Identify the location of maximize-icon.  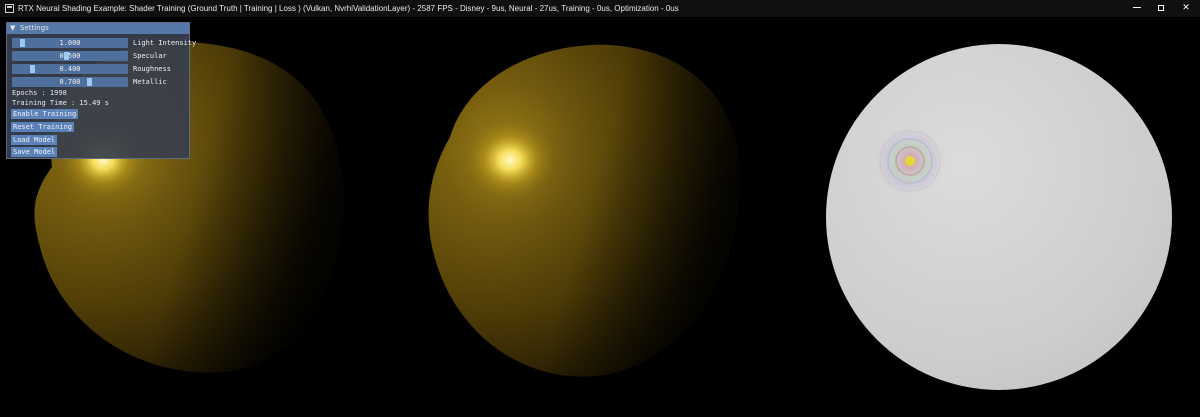
(1161, 7).